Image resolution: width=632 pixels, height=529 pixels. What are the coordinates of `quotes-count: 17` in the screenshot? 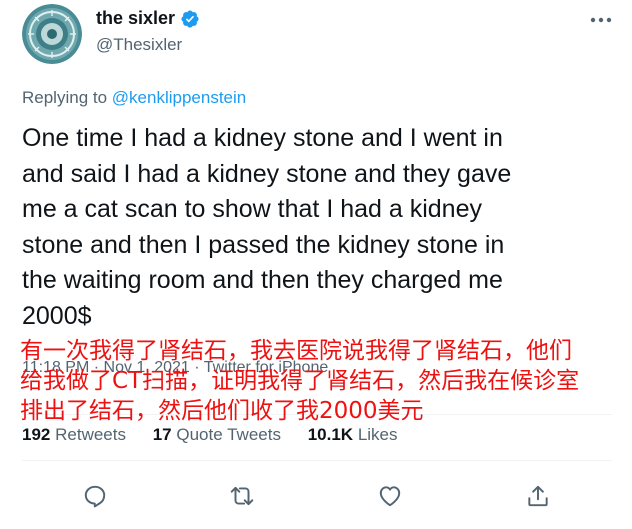 It's located at (162, 434).